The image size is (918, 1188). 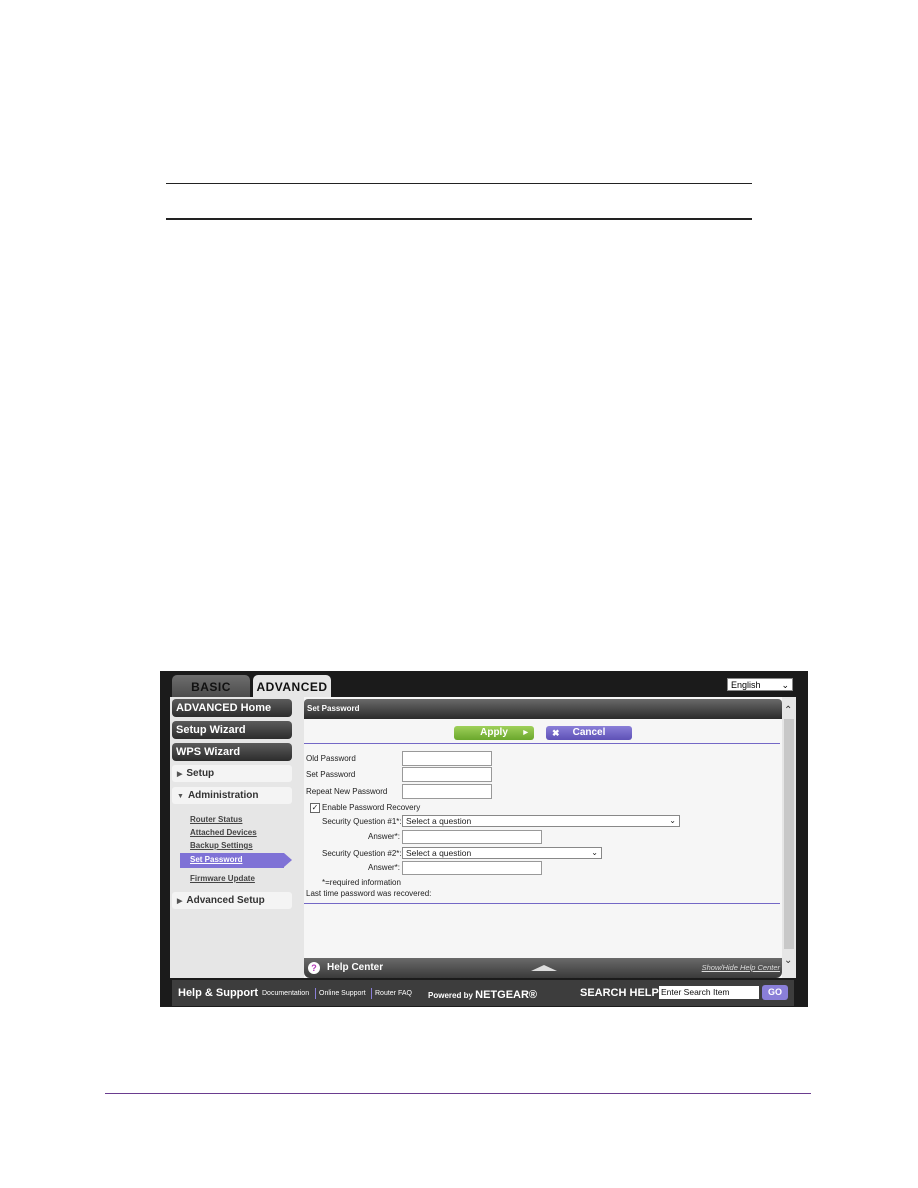 I want to click on arrow-right-icon: ▶, so click(x=525, y=733).